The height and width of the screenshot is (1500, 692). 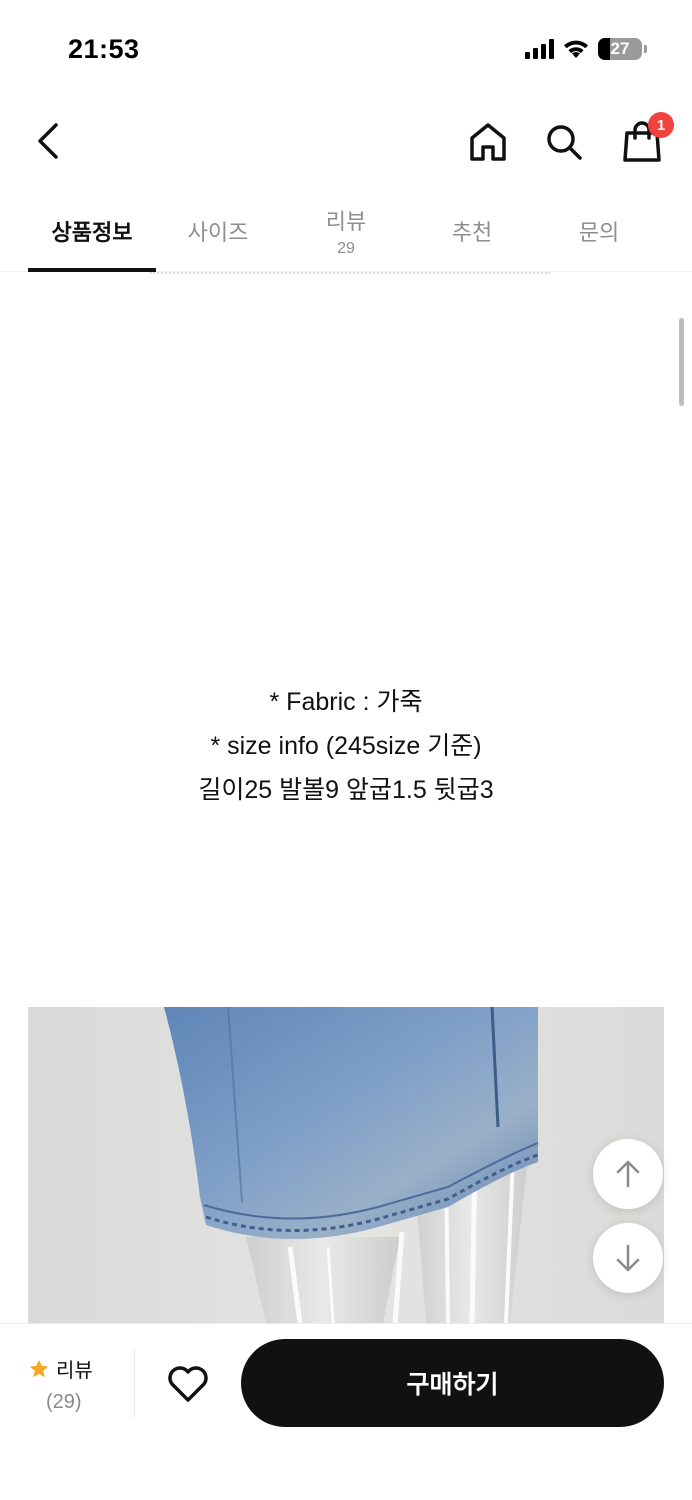 I want to click on tab-inquiry: 문의, so click(x=599, y=231).